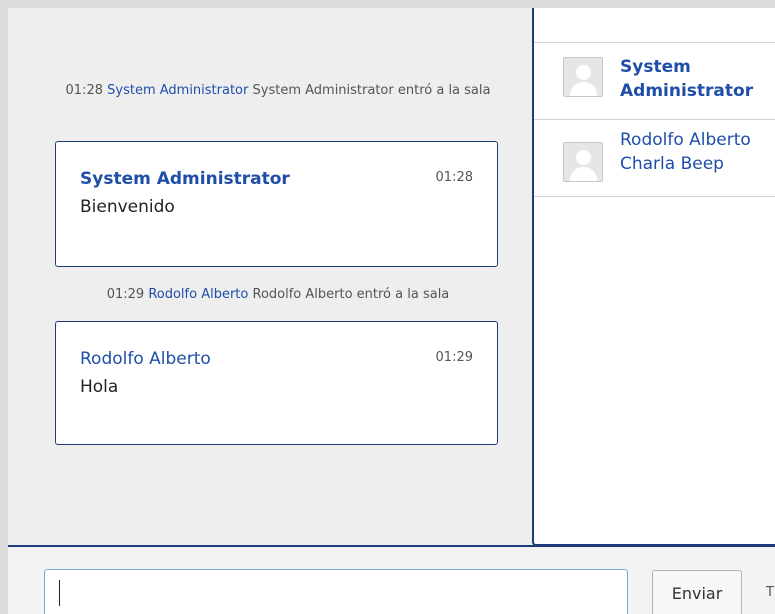 This screenshot has height=614, width=775. Describe the element at coordinates (695, 152) in the screenshot. I see `user-name-link: Rodolfo Alberto Charla Beep` at that location.